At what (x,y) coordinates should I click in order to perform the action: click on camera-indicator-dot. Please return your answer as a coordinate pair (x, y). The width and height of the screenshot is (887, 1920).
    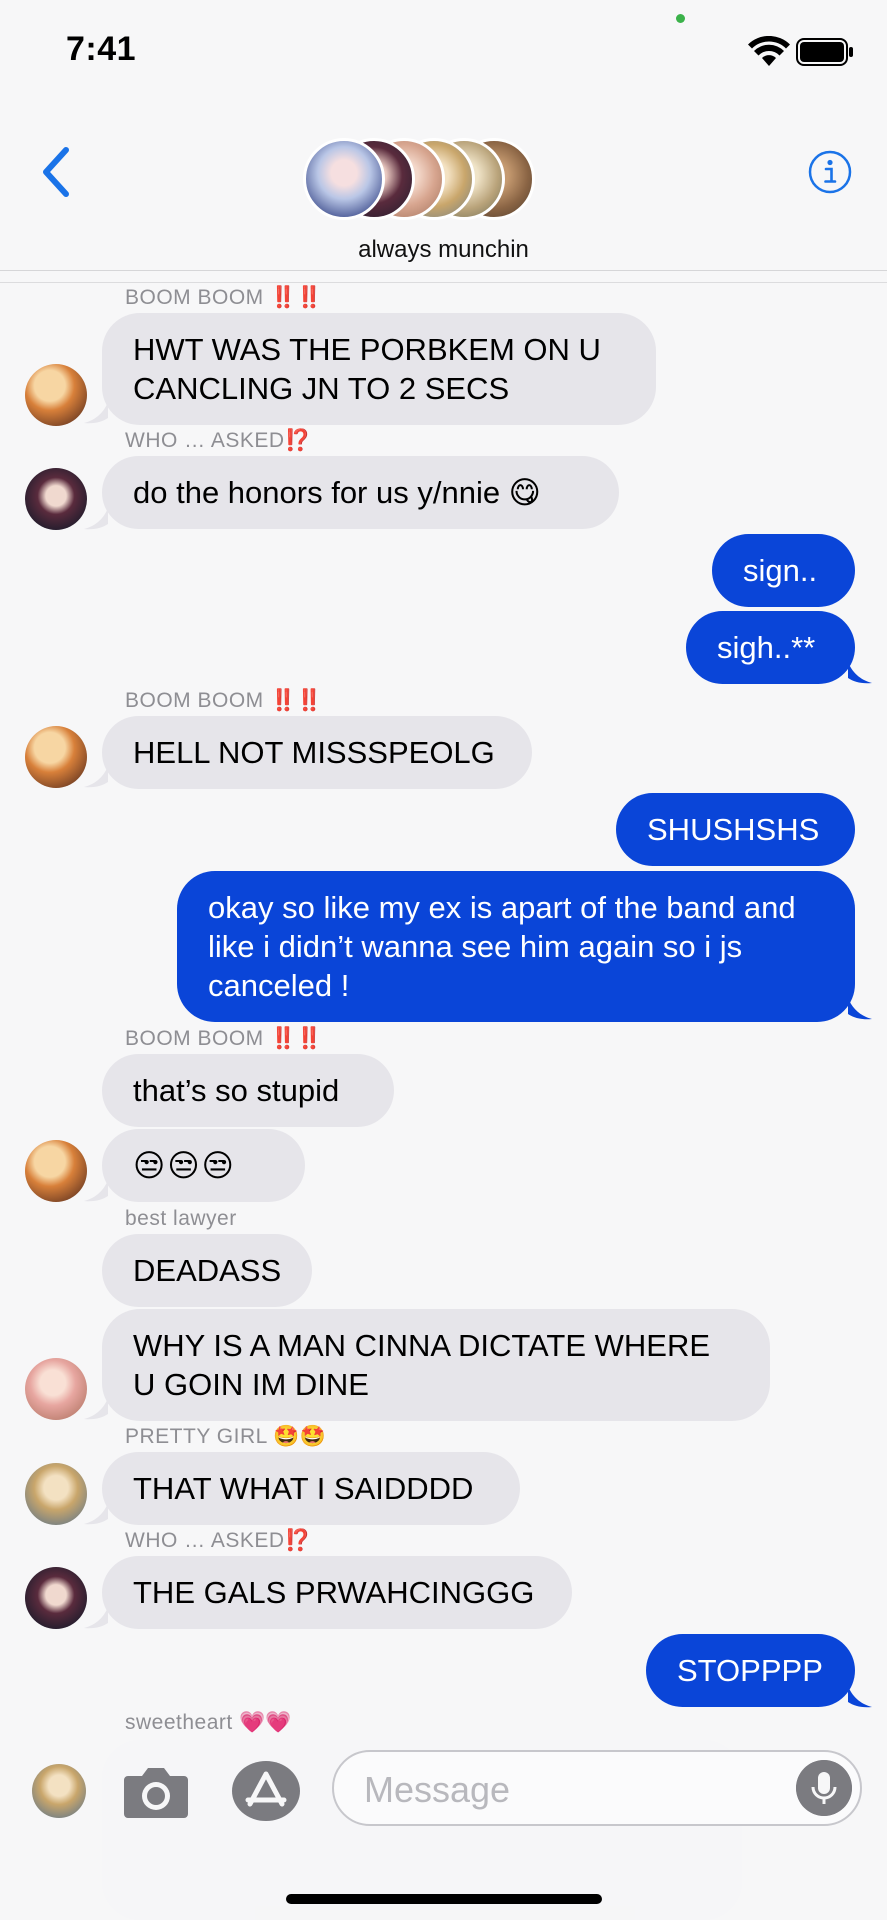
    Looking at the image, I should click on (680, 18).